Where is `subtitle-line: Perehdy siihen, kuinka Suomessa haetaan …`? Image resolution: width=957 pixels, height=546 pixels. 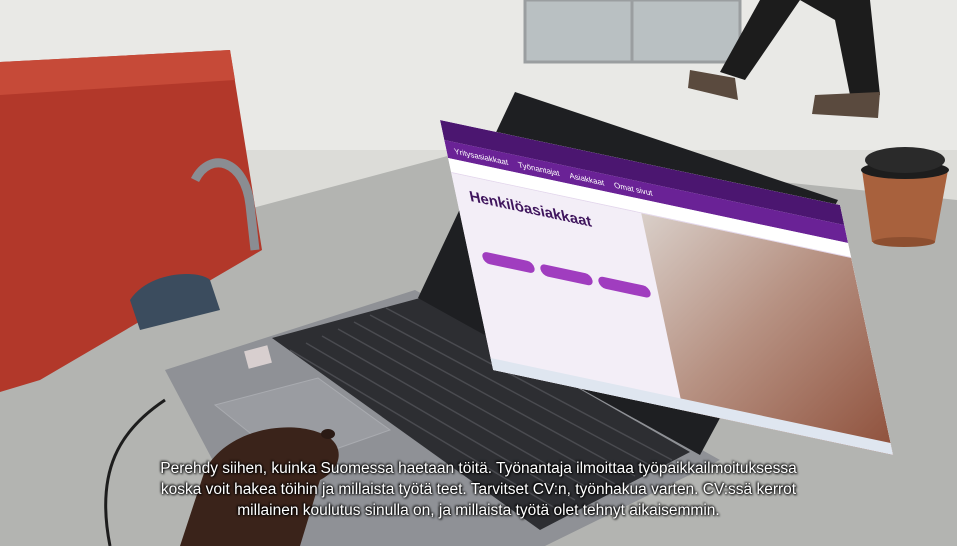
subtitle-line: Perehdy siihen, kuinka Suomessa haetaan … is located at coordinates (478, 468).